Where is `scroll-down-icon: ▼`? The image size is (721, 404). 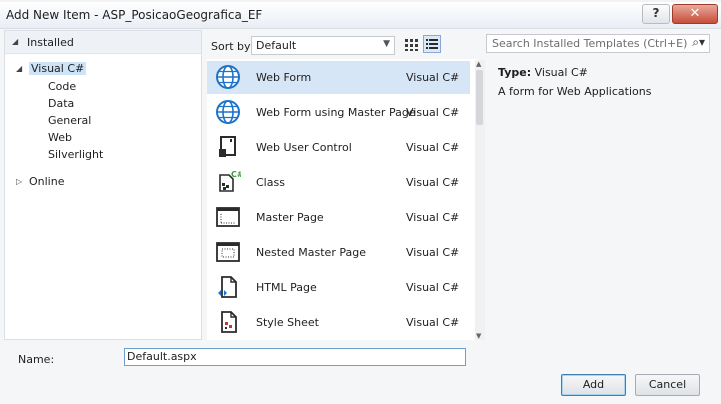
scroll-down-icon: ▼ is located at coordinates (478, 336).